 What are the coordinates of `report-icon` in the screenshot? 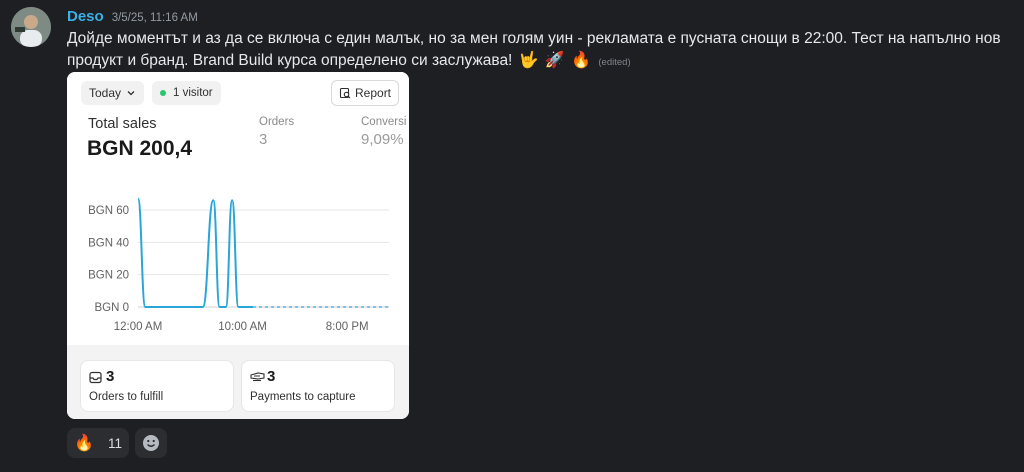 It's located at (345, 93).